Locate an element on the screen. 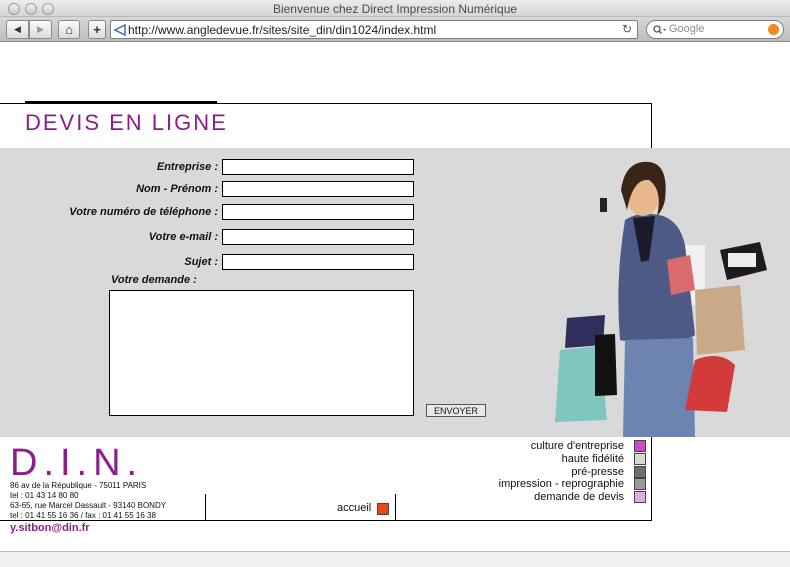 This screenshot has height=567, width=790. shopping-woman-illustration is located at coordinates (661, 299).